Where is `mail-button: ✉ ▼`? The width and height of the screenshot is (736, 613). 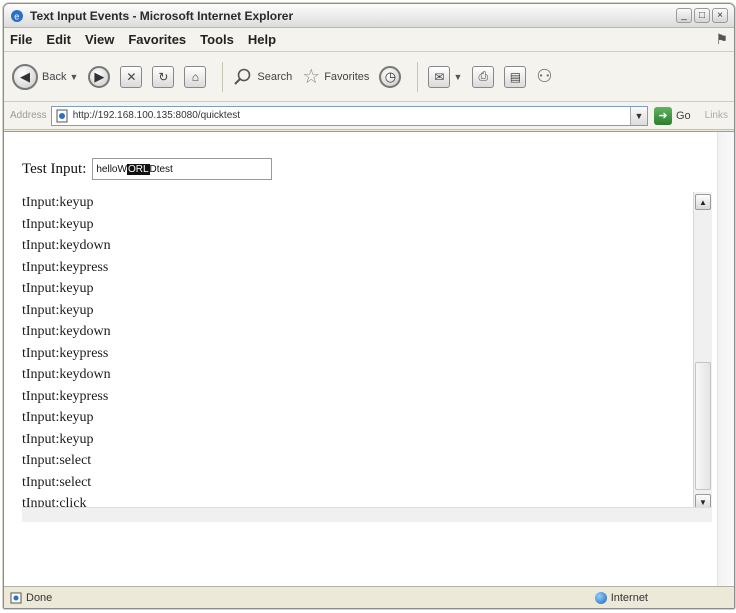
mail-button: ✉ ▼ is located at coordinates (445, 76).